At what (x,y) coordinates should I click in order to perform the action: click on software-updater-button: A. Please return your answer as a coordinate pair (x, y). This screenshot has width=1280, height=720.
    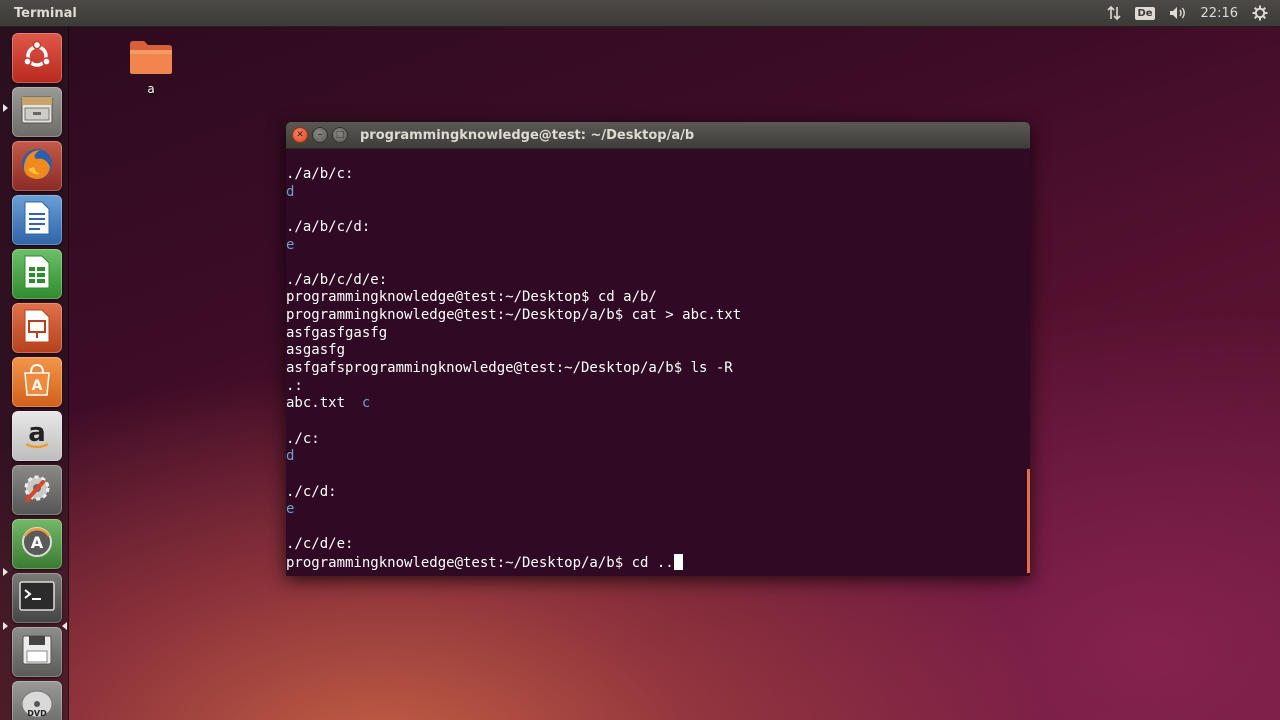
    Looking at the image, I should click on (37, 544).